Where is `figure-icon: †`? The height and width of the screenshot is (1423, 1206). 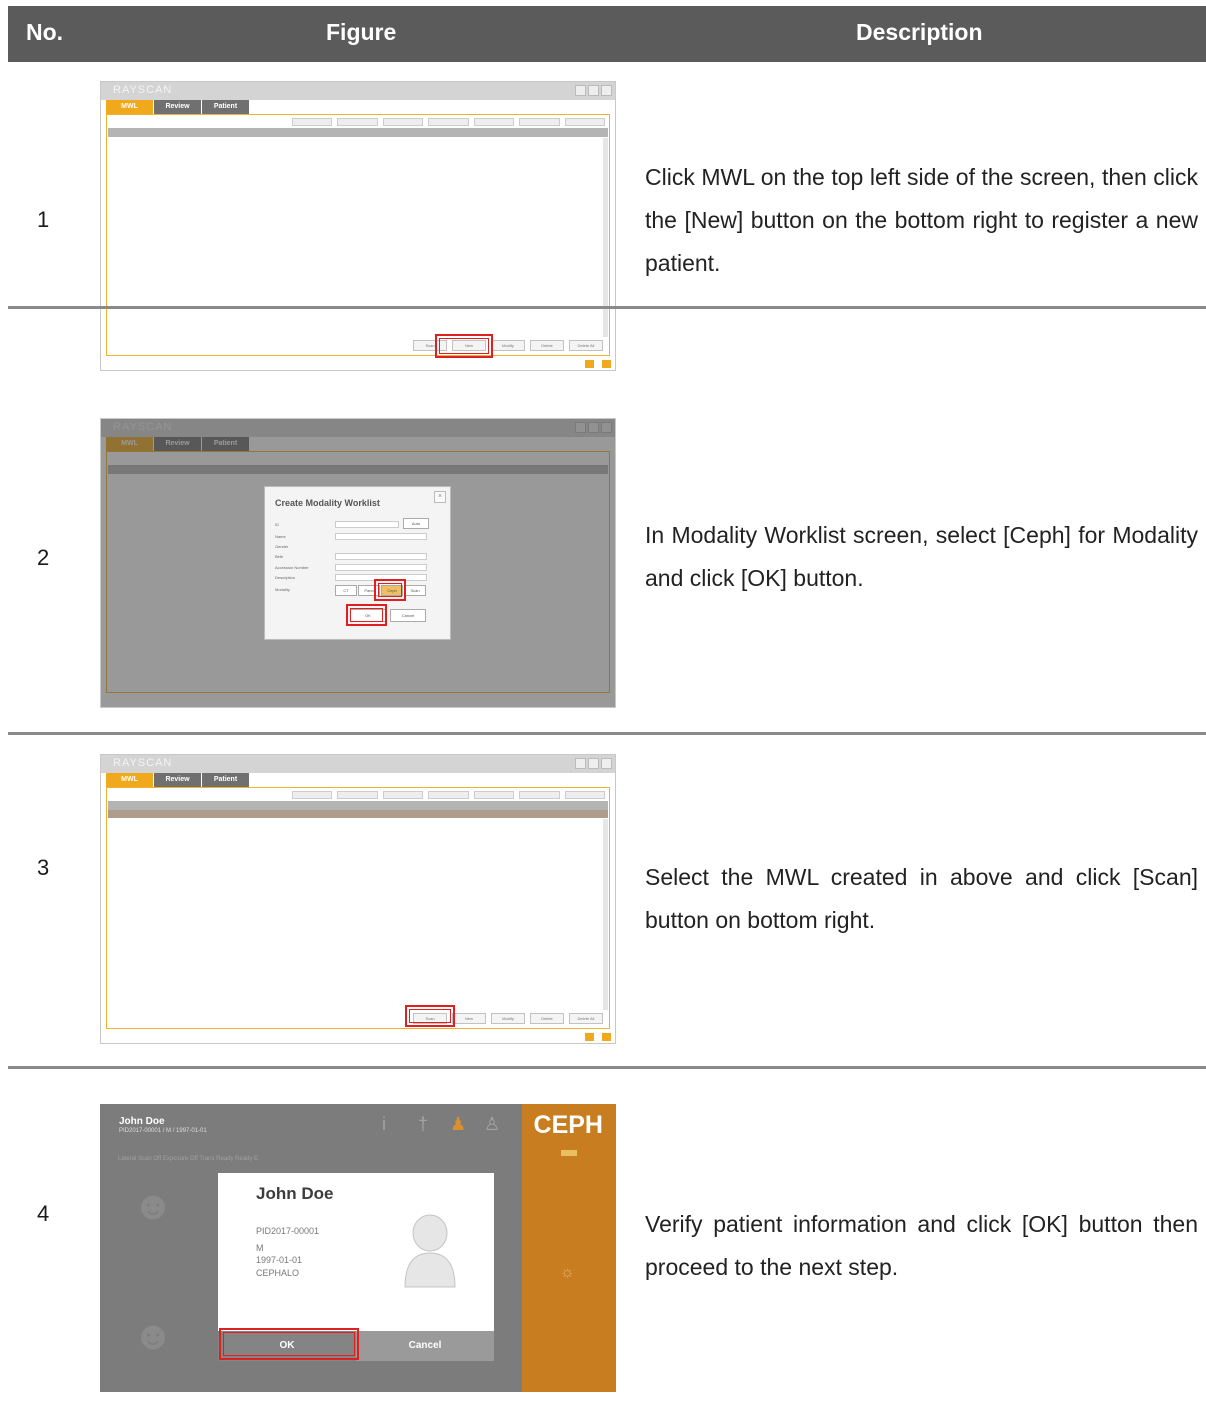 figure-icon: † is located at coordinates (423, 1124).